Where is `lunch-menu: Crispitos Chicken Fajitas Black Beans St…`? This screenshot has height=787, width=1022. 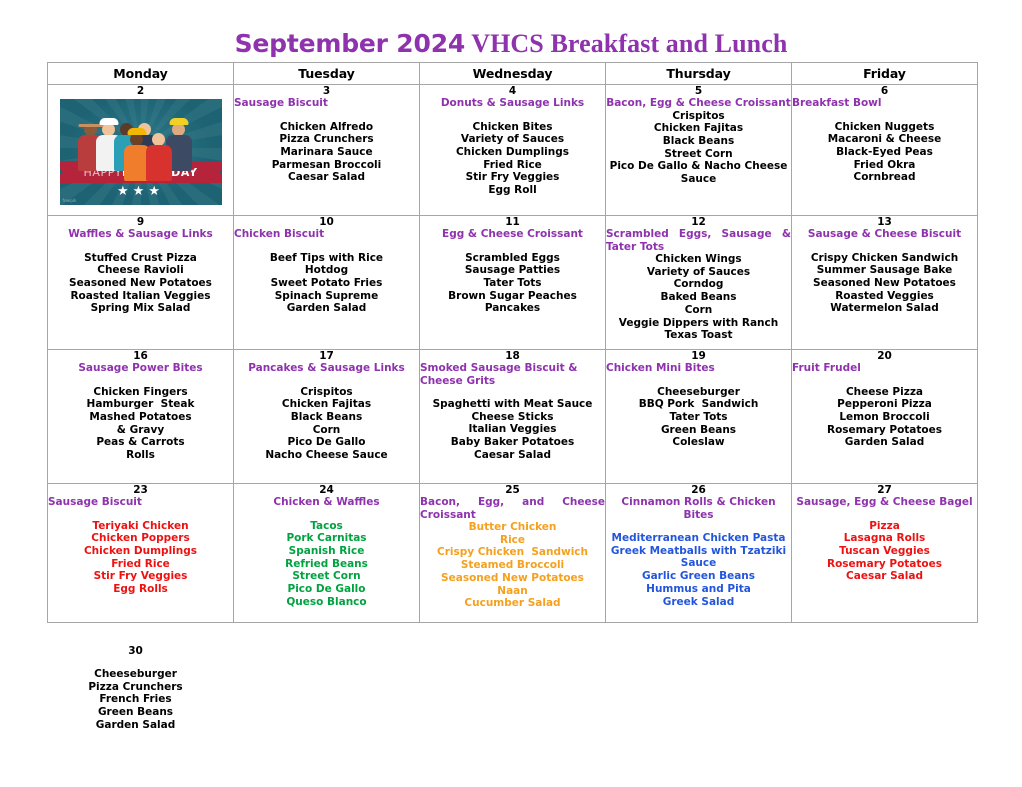
lunch-menu: Crispitos Chicken Fajitas Black Beans St… is located at coordinates (698, 147).